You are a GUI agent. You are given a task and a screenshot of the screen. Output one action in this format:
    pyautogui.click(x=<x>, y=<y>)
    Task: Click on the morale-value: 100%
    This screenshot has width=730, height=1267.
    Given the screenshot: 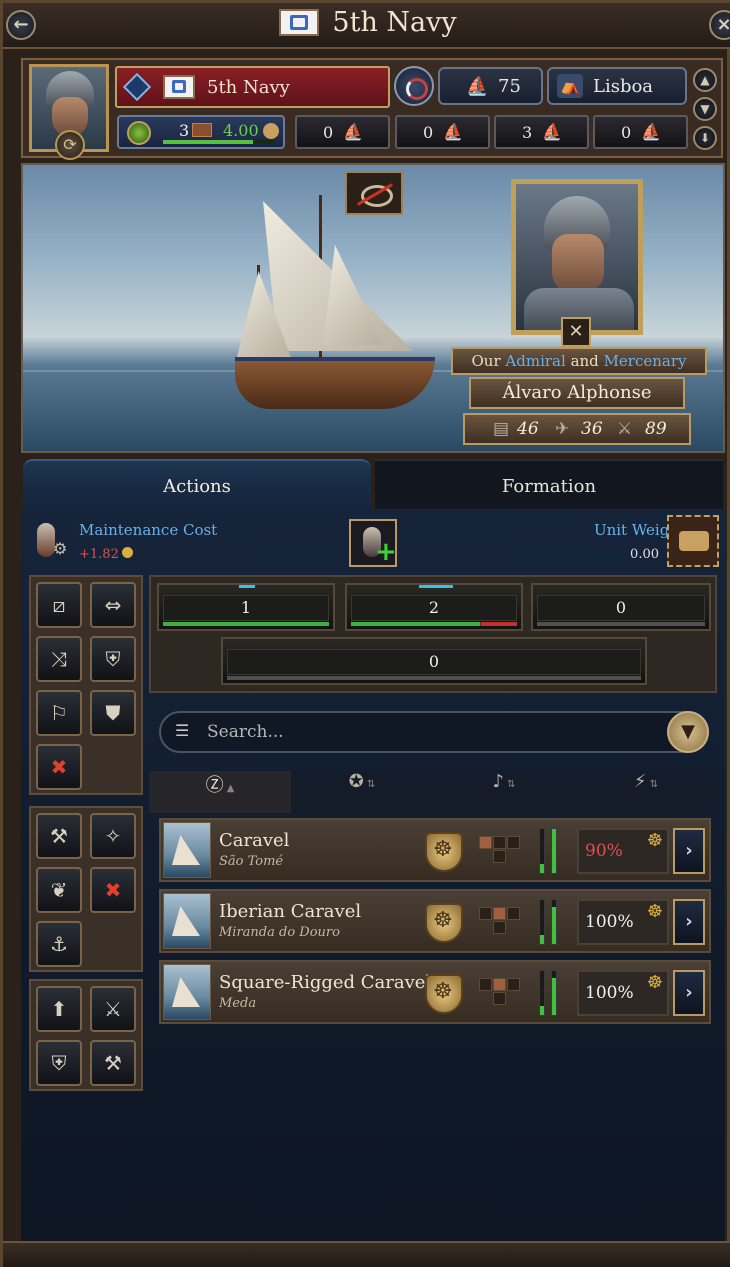 What is the action you would take?
    pyautogui.click(x=609, y=993)
    